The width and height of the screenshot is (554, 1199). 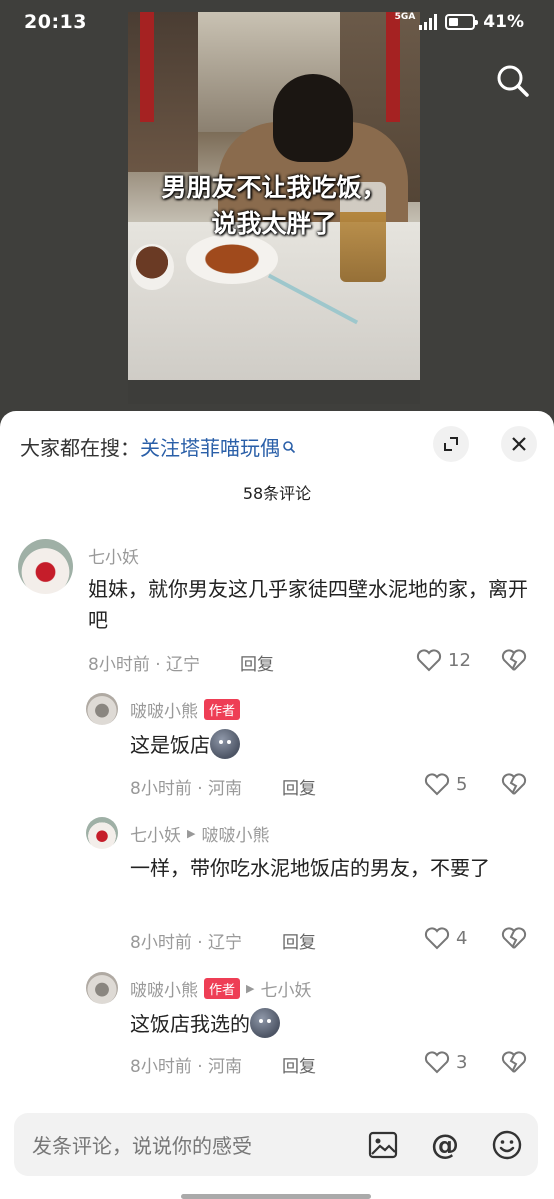 I want to click on status-icons: 5GA 41%, so click(x=459, y=22).